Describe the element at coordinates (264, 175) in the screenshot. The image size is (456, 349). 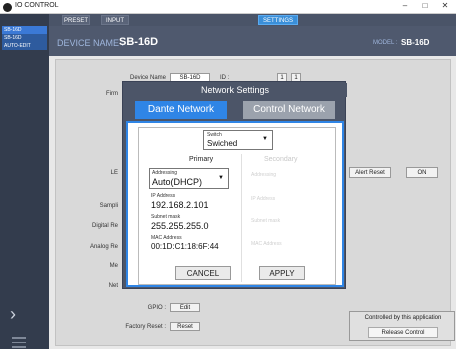
I see `secondary-addressing-label: Addressing` at that location.